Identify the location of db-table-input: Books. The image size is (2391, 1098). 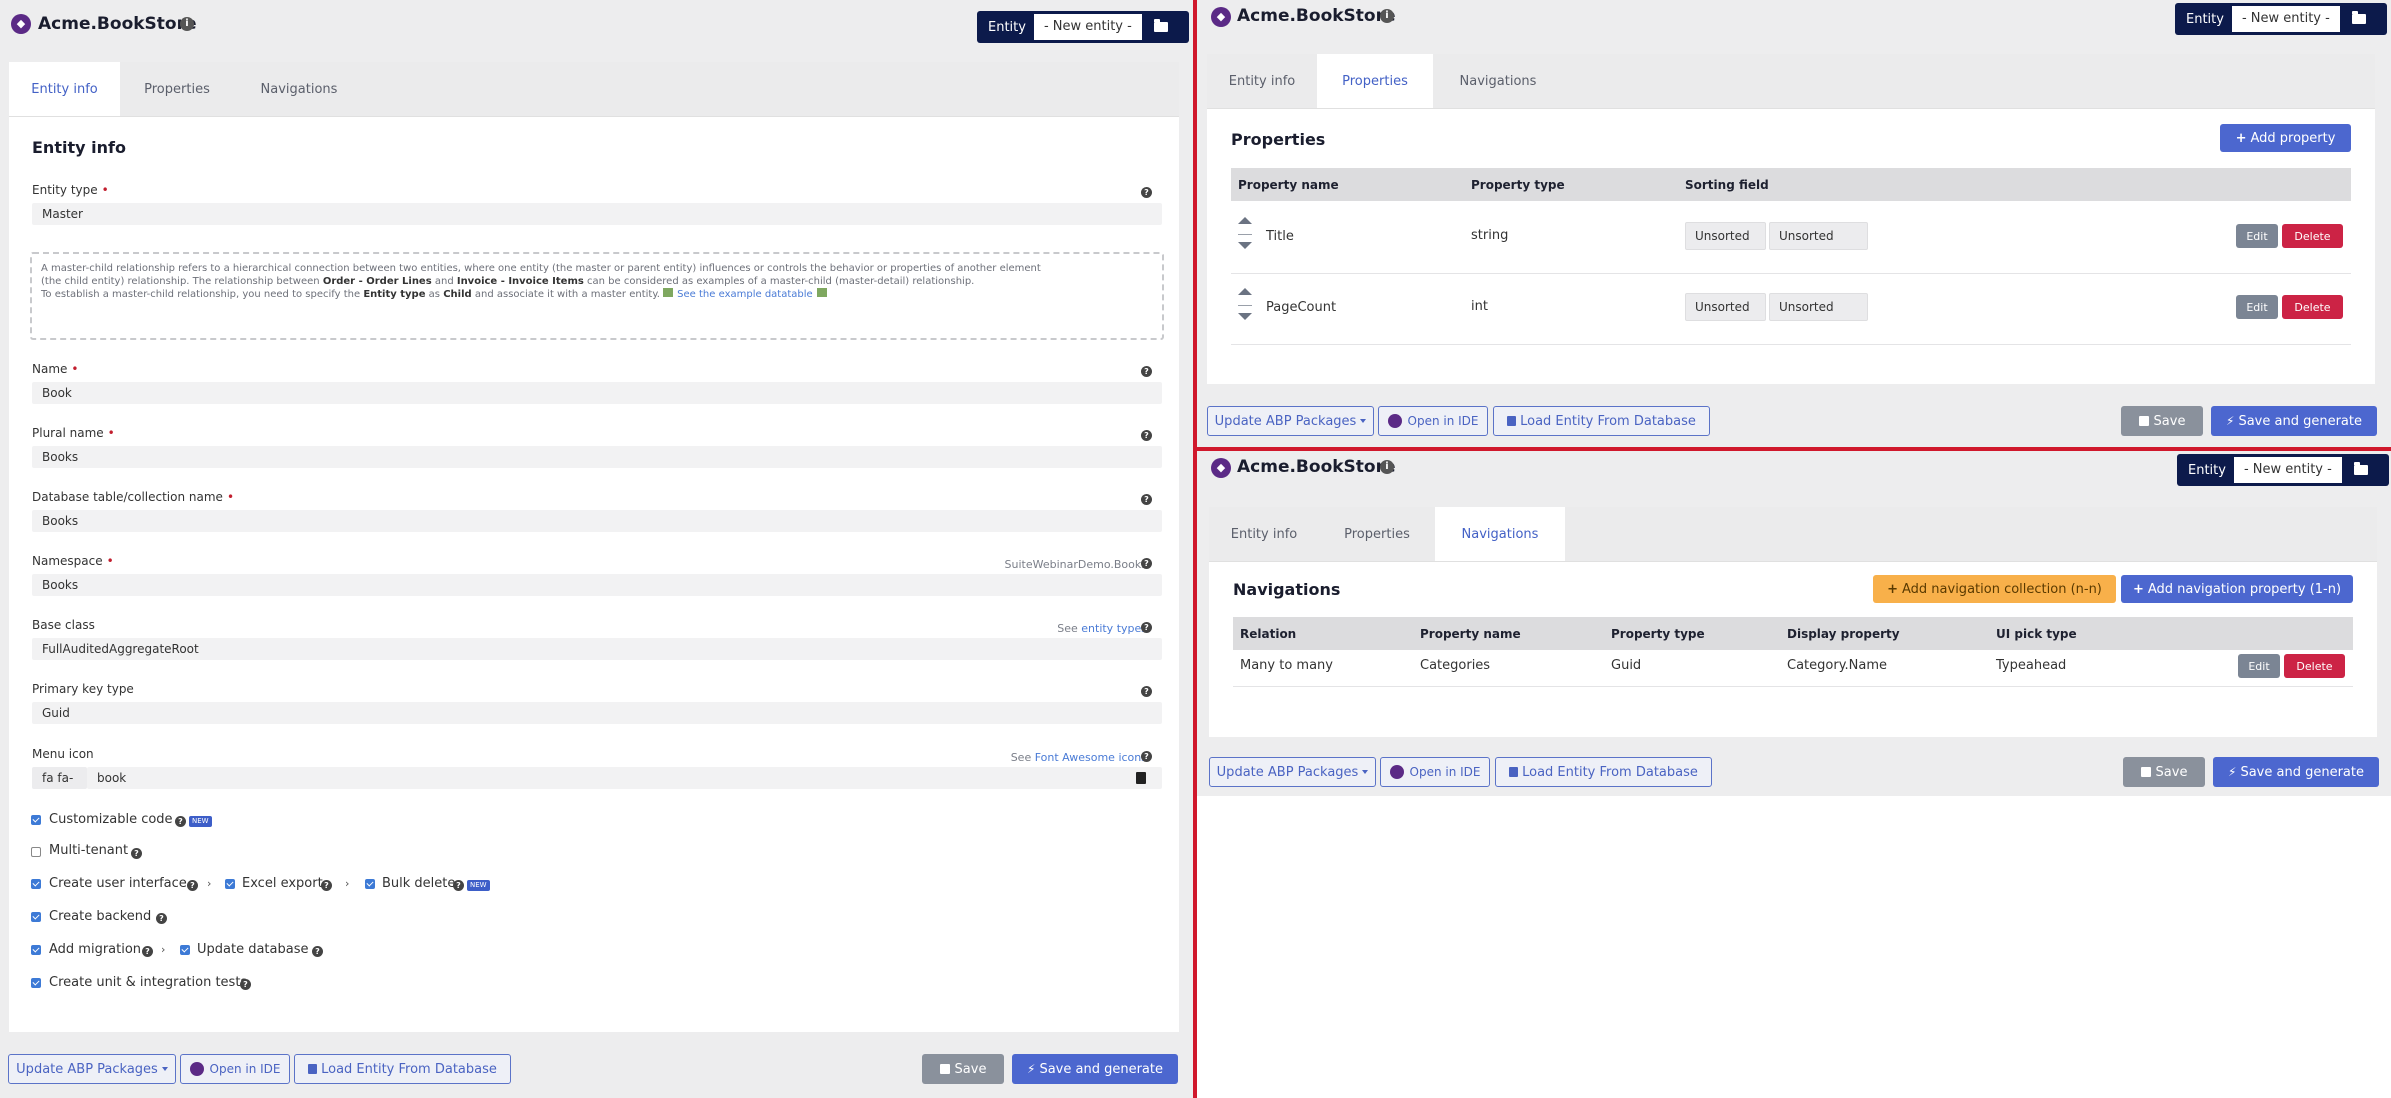
(597, 521).